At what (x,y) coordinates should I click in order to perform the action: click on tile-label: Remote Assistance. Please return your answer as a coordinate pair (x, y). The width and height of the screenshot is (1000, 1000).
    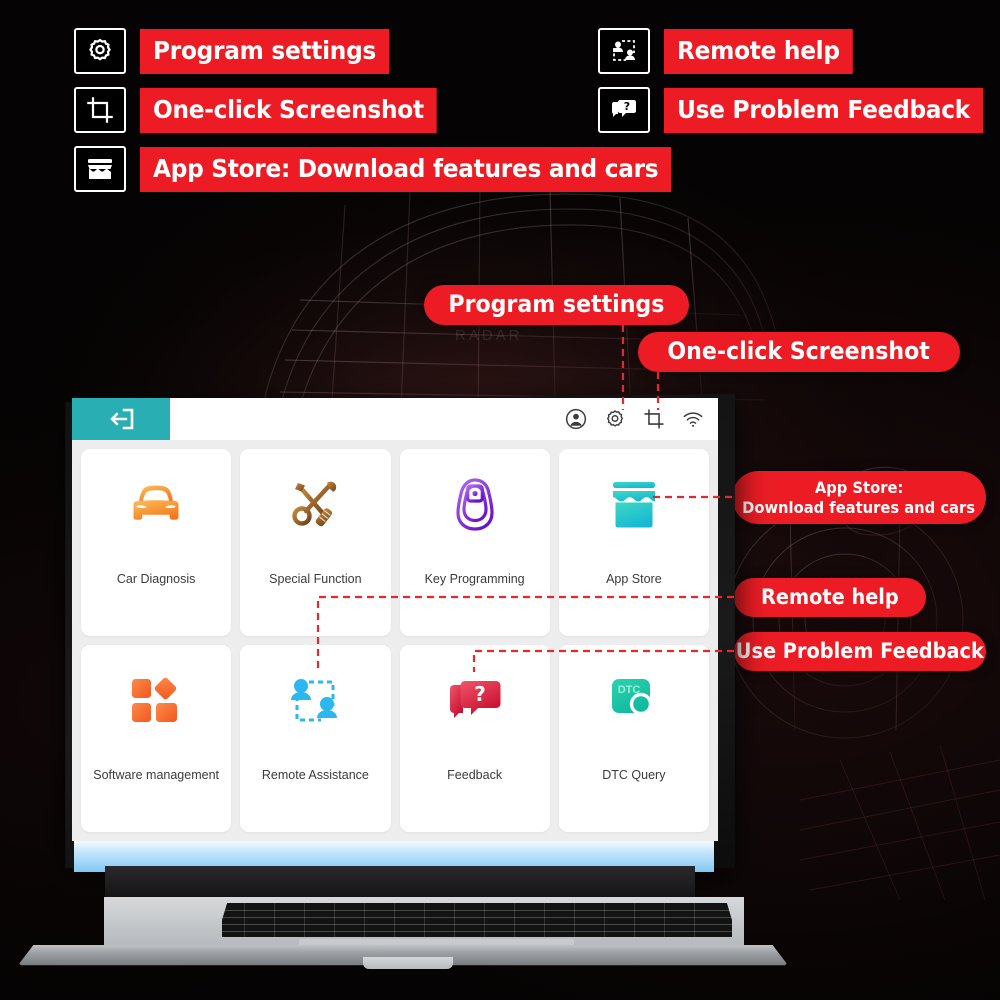
    Looking at the image, I should click on (315, 775).